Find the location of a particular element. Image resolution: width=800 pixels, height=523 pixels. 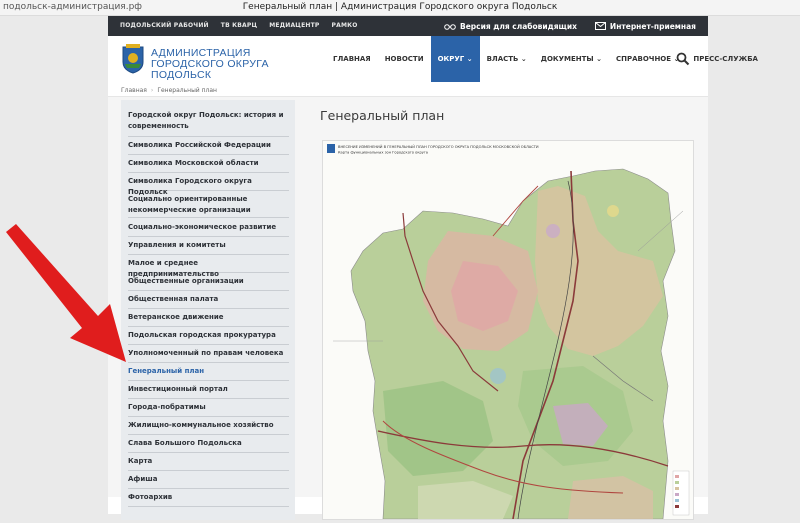

sidebar-item-small-business: Малое и среднее предпринимательство is located at coordinates (208, 268).